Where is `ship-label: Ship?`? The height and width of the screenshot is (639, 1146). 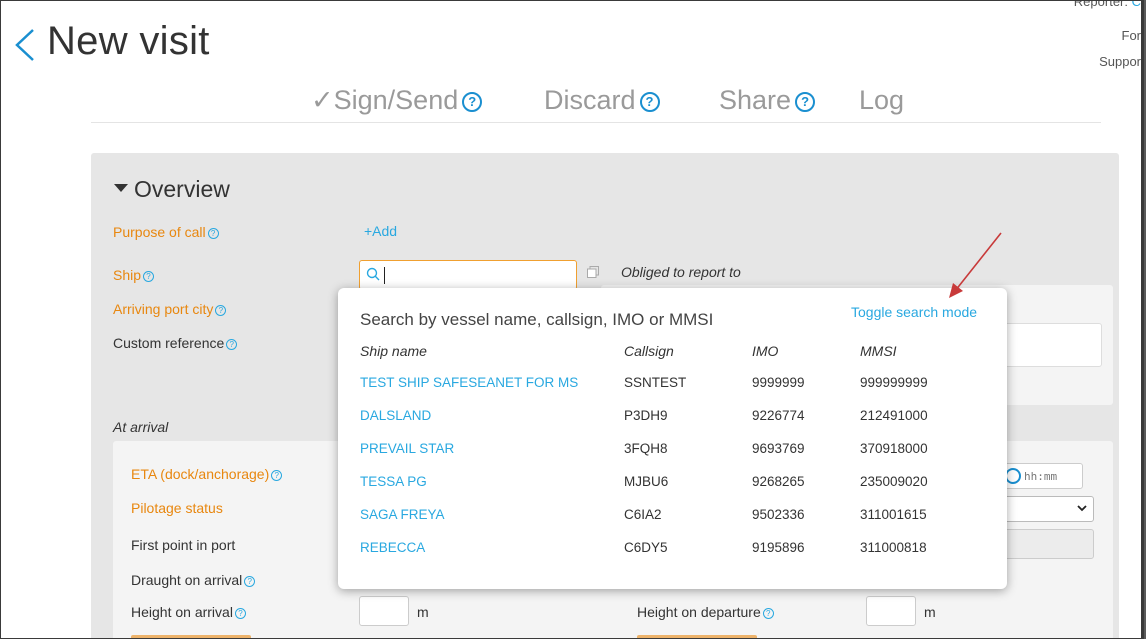 ship-label: Ship? is located at coordinates (134, 275).